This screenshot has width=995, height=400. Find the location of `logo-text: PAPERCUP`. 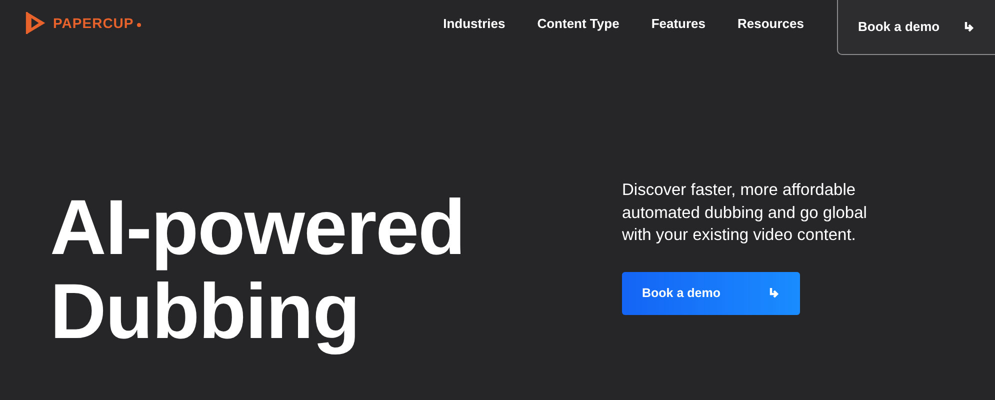

logo-text: PAPERCUP is located at coordinates (93, 23).